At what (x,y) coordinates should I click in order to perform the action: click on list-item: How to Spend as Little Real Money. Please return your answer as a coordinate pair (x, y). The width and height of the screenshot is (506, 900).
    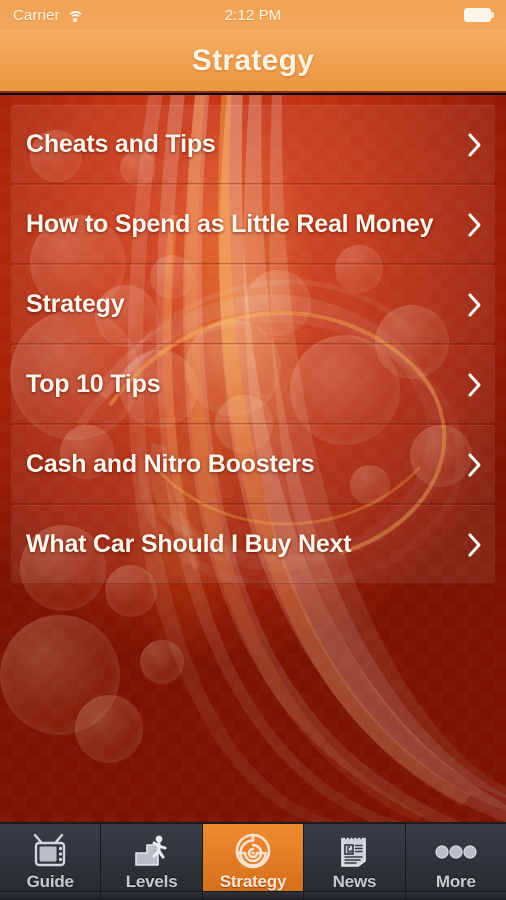
    Looking at the image, I should click on (253, 224).